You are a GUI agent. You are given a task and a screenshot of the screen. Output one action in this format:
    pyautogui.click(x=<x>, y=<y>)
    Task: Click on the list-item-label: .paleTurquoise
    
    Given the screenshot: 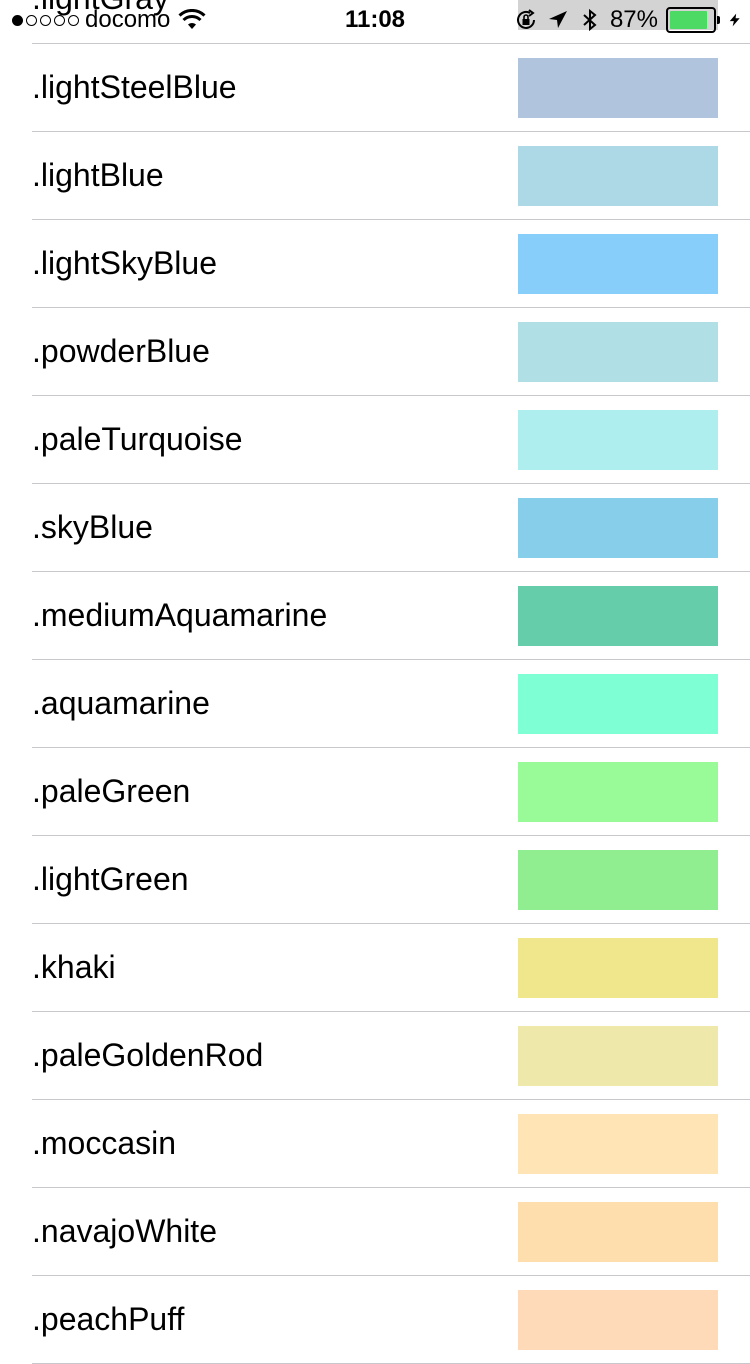 What is the action you would take?
    pyautogui.click(x=137, y=439)
    